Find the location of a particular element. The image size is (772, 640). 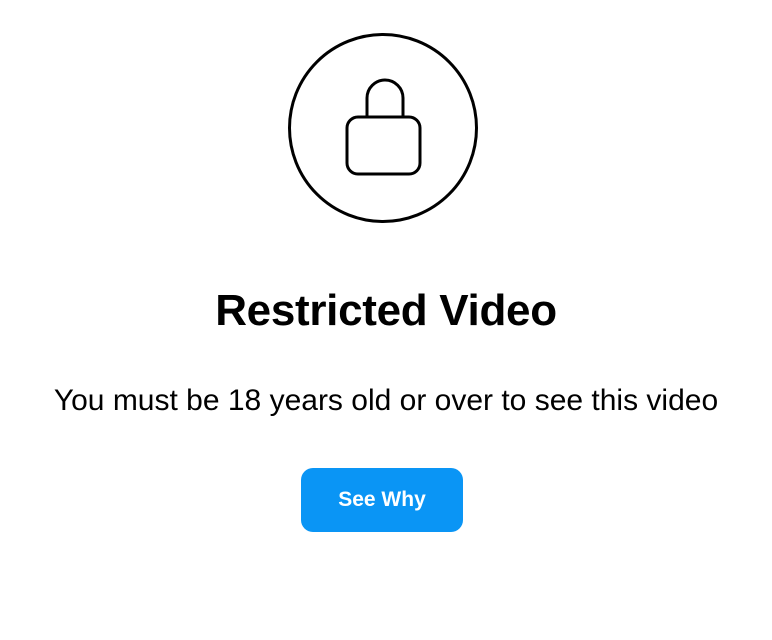

see-why-button: See Why is located at coordinates (382, 500).